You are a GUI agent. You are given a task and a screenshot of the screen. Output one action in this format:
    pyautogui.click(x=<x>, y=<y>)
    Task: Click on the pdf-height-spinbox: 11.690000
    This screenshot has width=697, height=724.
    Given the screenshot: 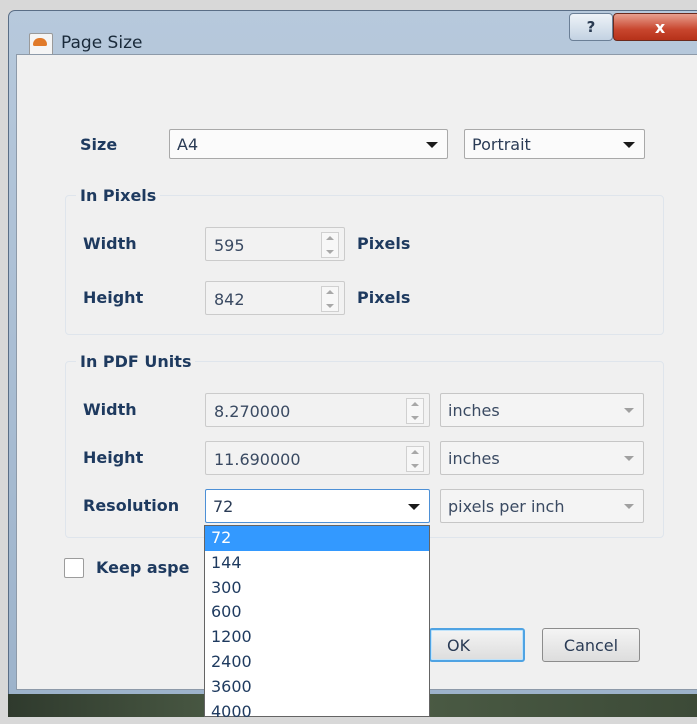 What is the action you would take?
    pyautogui.click(x=317, y=458)
    